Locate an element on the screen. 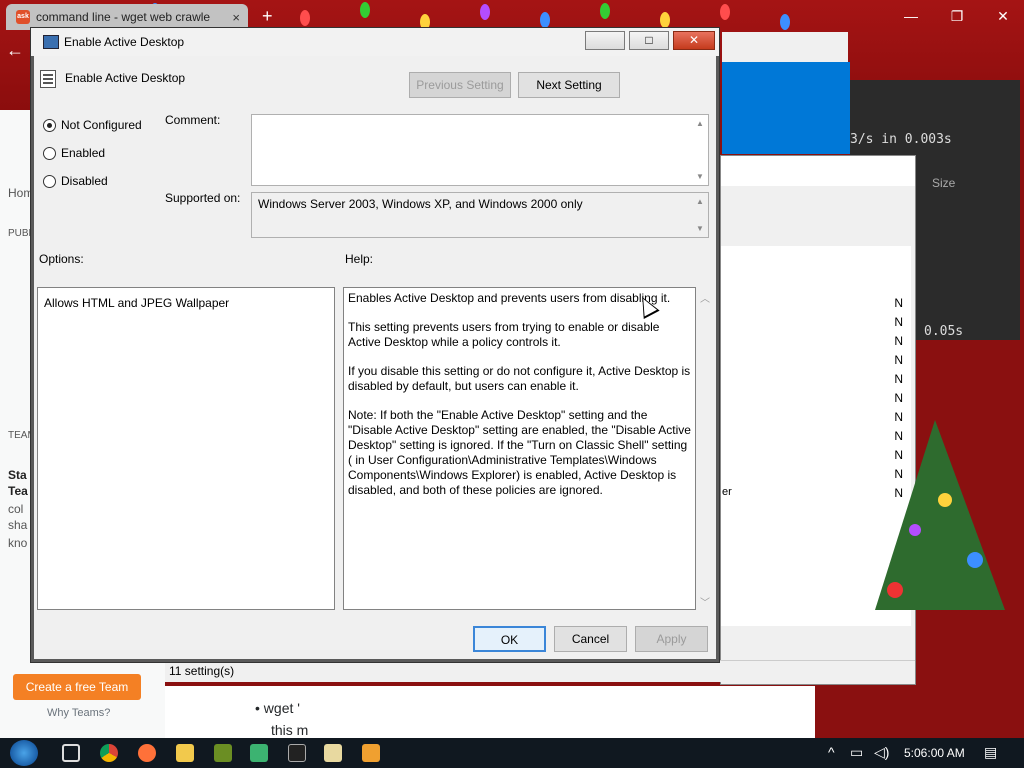 The image size is (1024, 768). list-item-text: wget ' is located at coordinates (281, 708).